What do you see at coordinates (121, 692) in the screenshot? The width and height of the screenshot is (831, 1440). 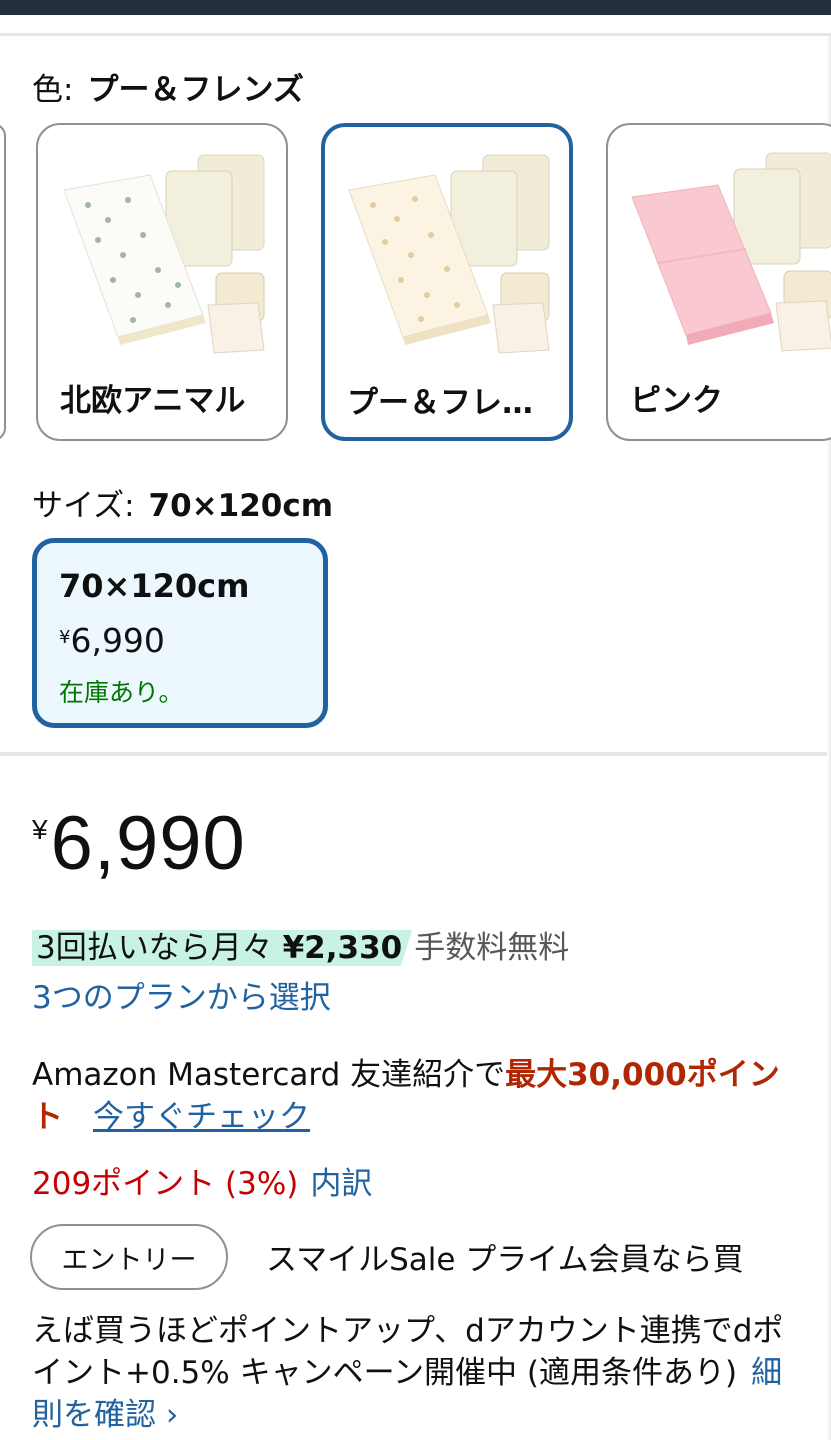 I see `availability-text: 在庫あり。` at bounding box center [121, 692].